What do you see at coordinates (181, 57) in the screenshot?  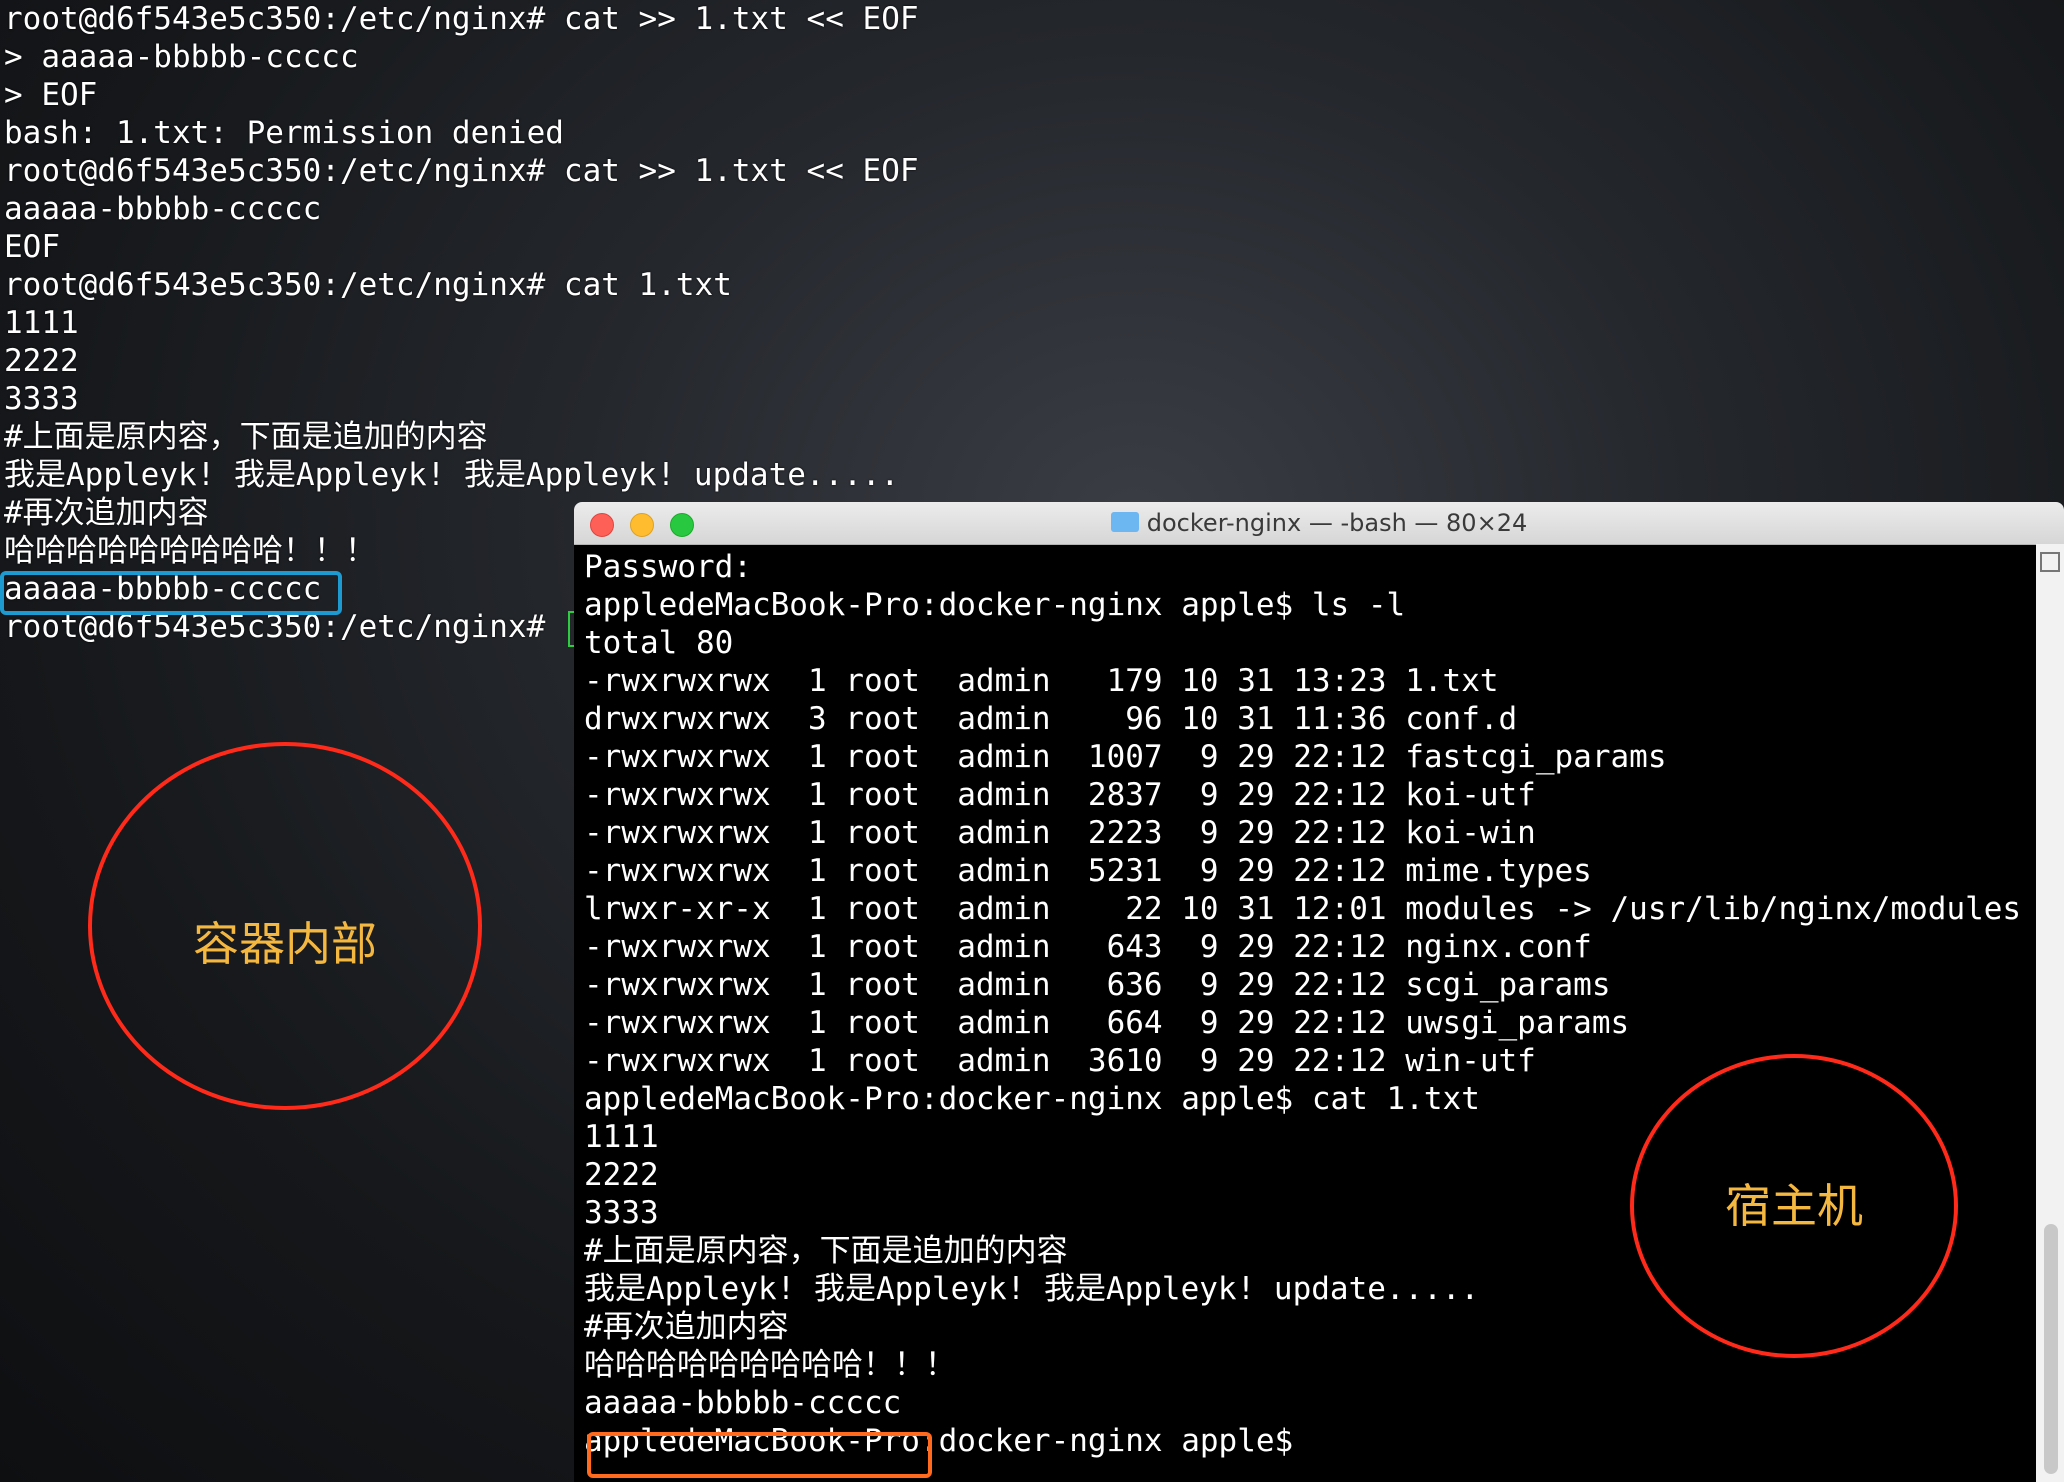 I see `terminal-line: > aaaaa-bbbbb-ccccc` at bounding box center [181, 57].